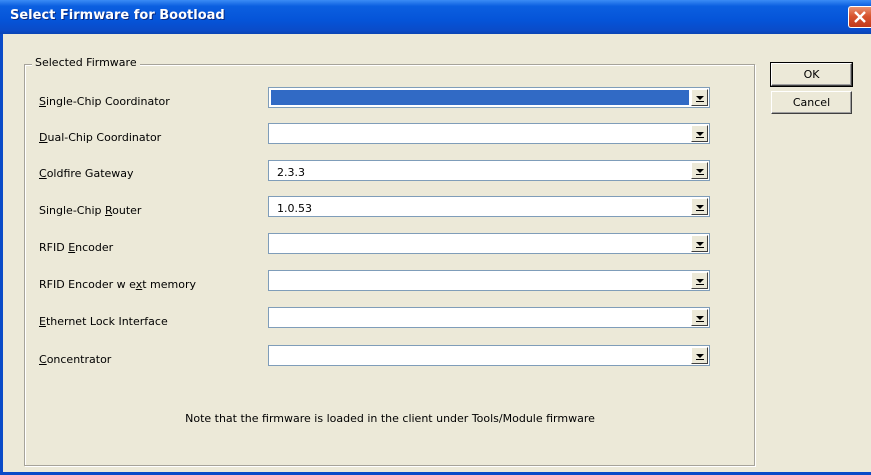 The height and width of the screenshot is (475, 871). I want to click on combo-selection-highlight, so click(480, 97).